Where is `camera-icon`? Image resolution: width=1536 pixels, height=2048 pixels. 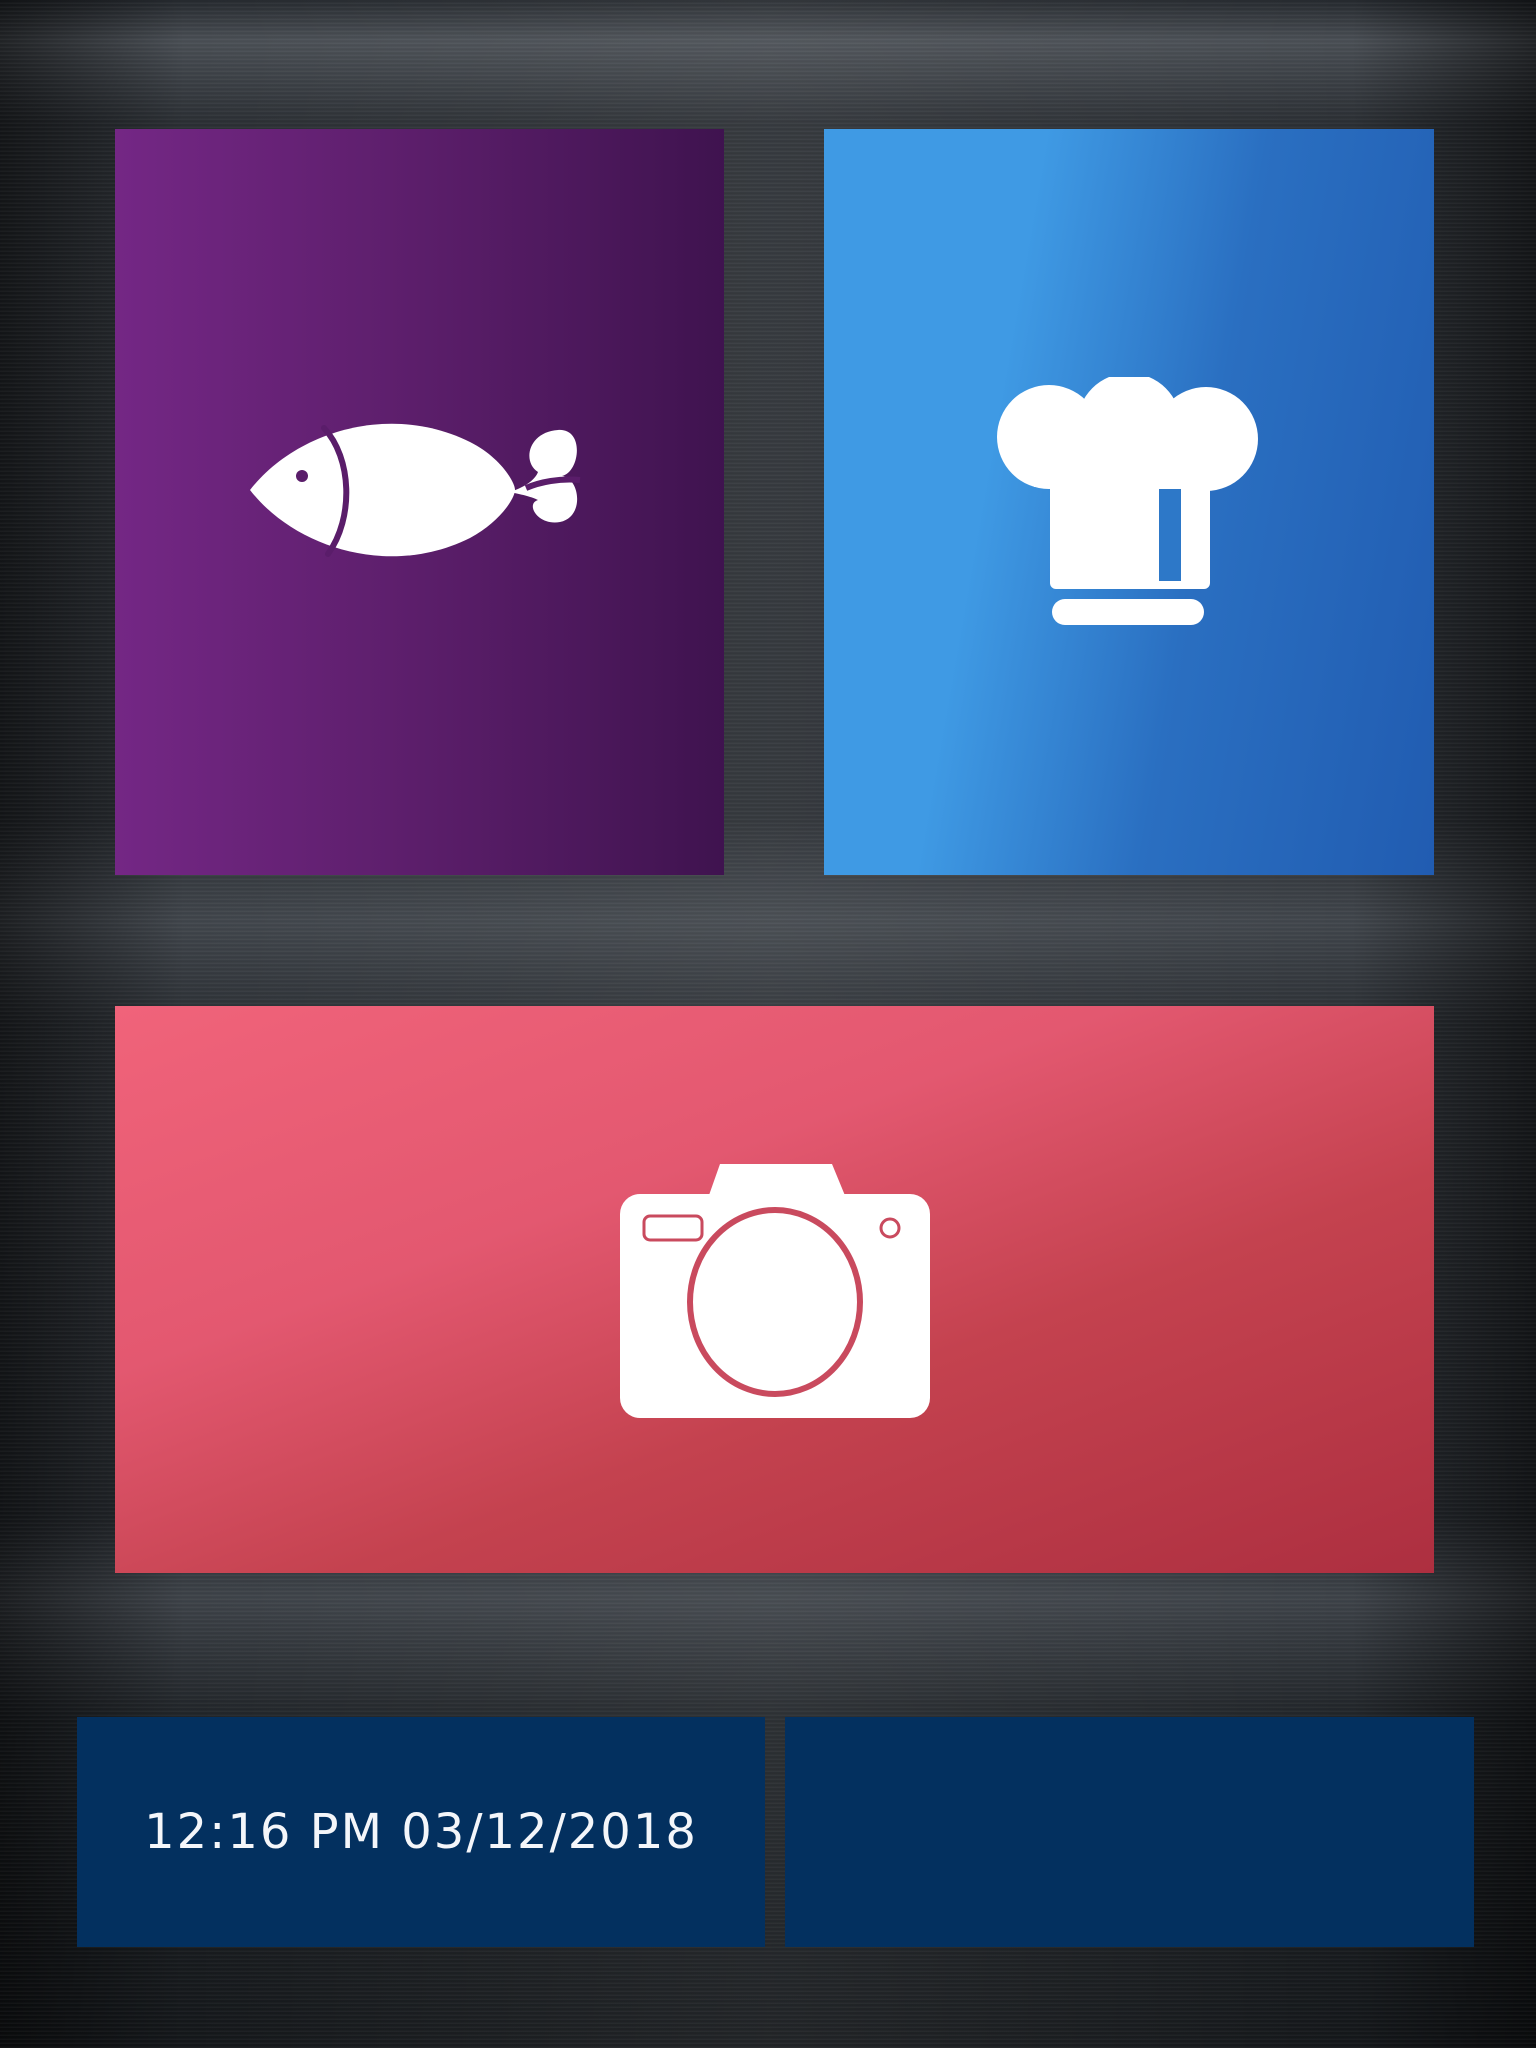
camera-icon is located at coordinates (774, 1290).